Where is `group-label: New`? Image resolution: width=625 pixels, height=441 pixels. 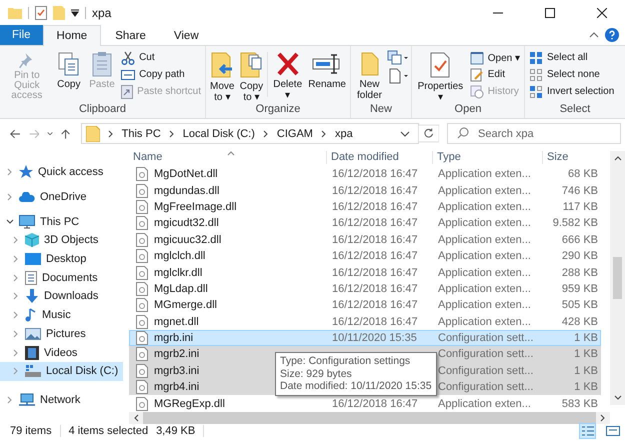
group-label: New is located at coordinates (380, 110).